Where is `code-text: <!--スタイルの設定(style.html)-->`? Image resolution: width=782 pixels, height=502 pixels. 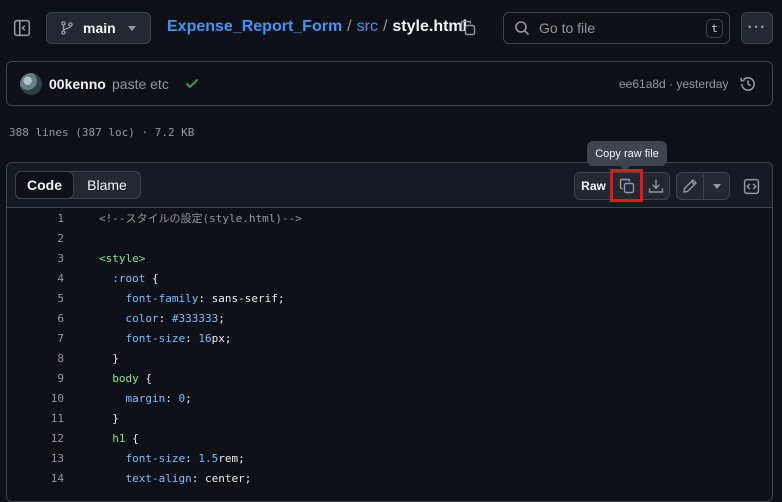 code-text: <!--スタイルの設定(style.html)--> is located at coordinates (200, 219).